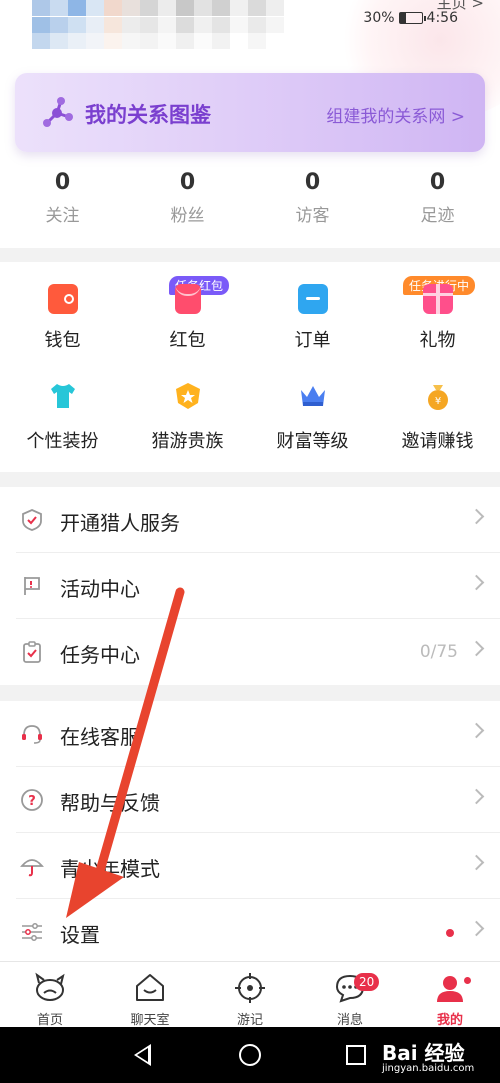  What do you see at coordinates (187, 216) in the screenshot?
I see `stat-label: 粉丝` at bounding box center [187, 216].